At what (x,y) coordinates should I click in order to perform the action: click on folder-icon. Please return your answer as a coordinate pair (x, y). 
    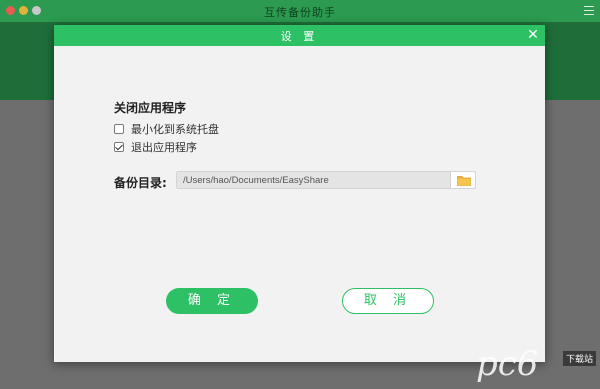
    Looking at the image, I should click on (464, 181).